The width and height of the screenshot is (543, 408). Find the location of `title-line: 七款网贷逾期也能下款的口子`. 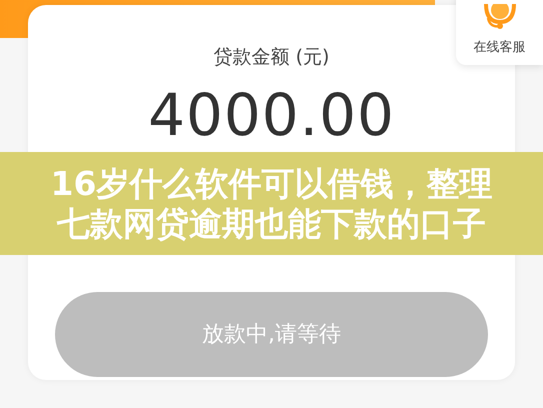

title-line: 七款网贷逾期也能下款的口子 is located at coordinates (271, 224).